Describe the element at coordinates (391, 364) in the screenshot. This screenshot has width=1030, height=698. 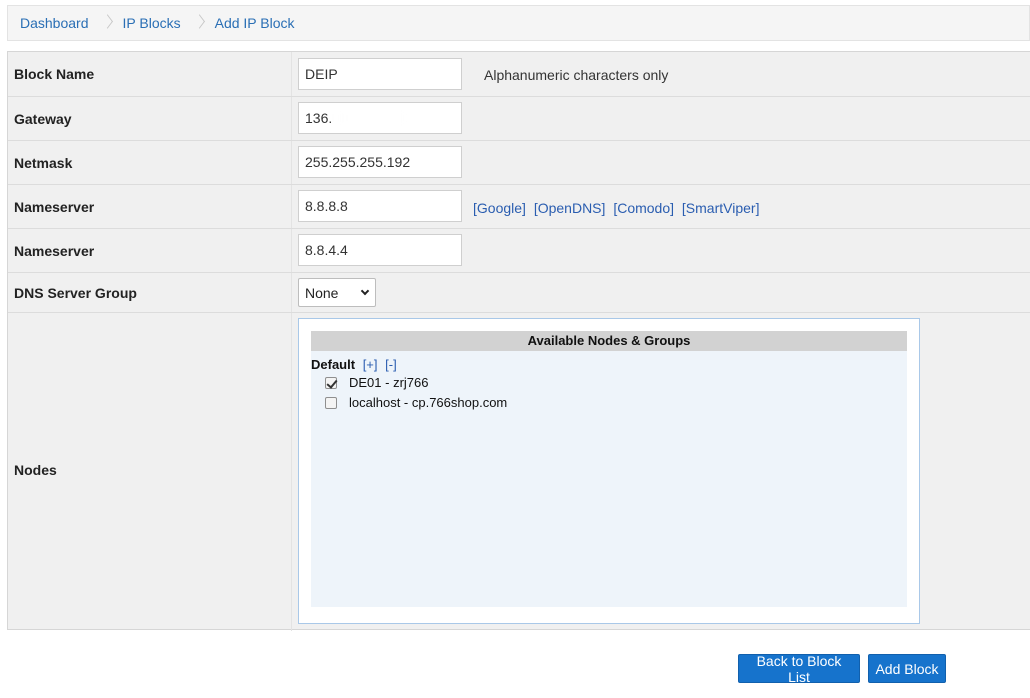
I see `group-collapse-link: [-]` at that location.